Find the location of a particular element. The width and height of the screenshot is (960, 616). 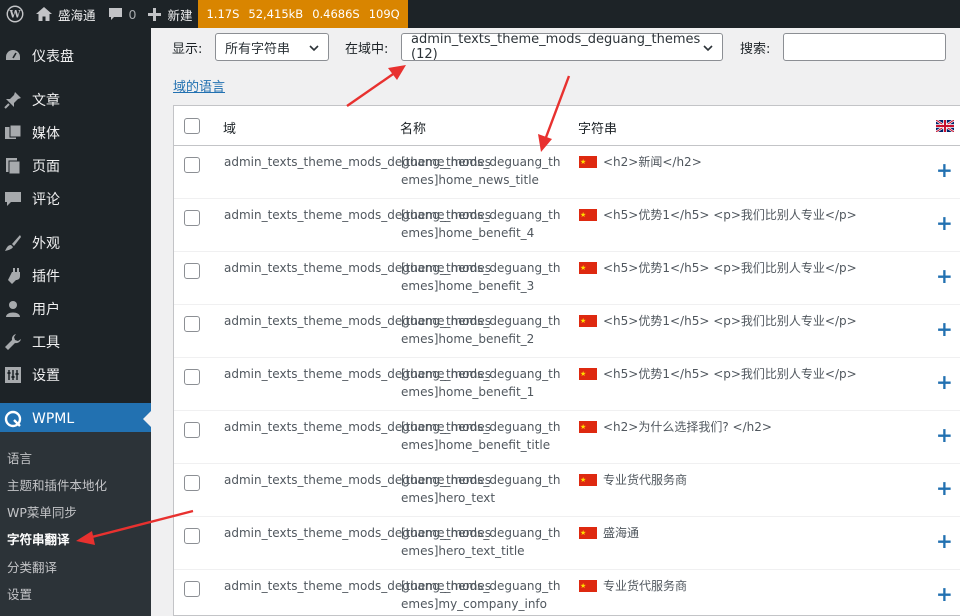

row-name: [theme_mods_deguang_themes]hero_text is located at coordinates (481, 489).